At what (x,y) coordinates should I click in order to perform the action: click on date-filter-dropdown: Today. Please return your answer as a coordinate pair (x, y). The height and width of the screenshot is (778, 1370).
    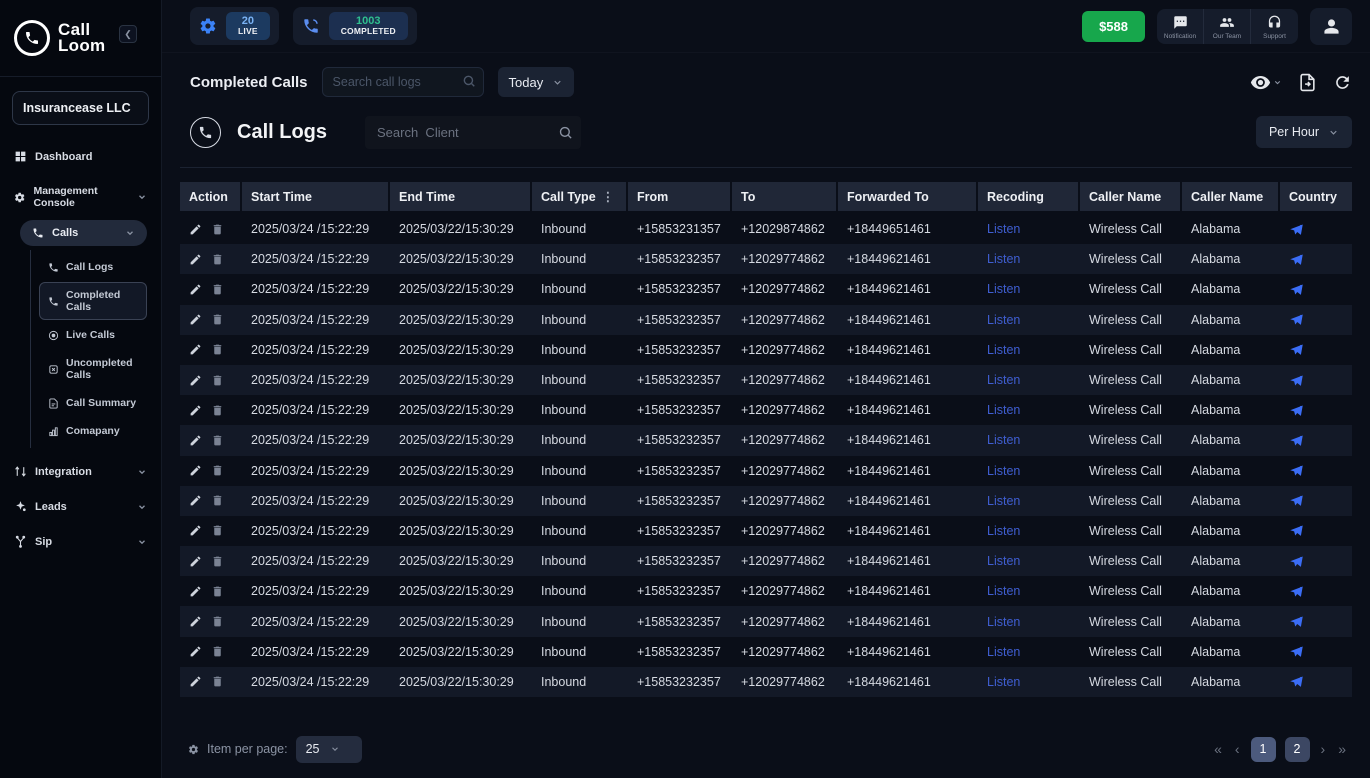
    Looking at the image, I should click on (536, 82).